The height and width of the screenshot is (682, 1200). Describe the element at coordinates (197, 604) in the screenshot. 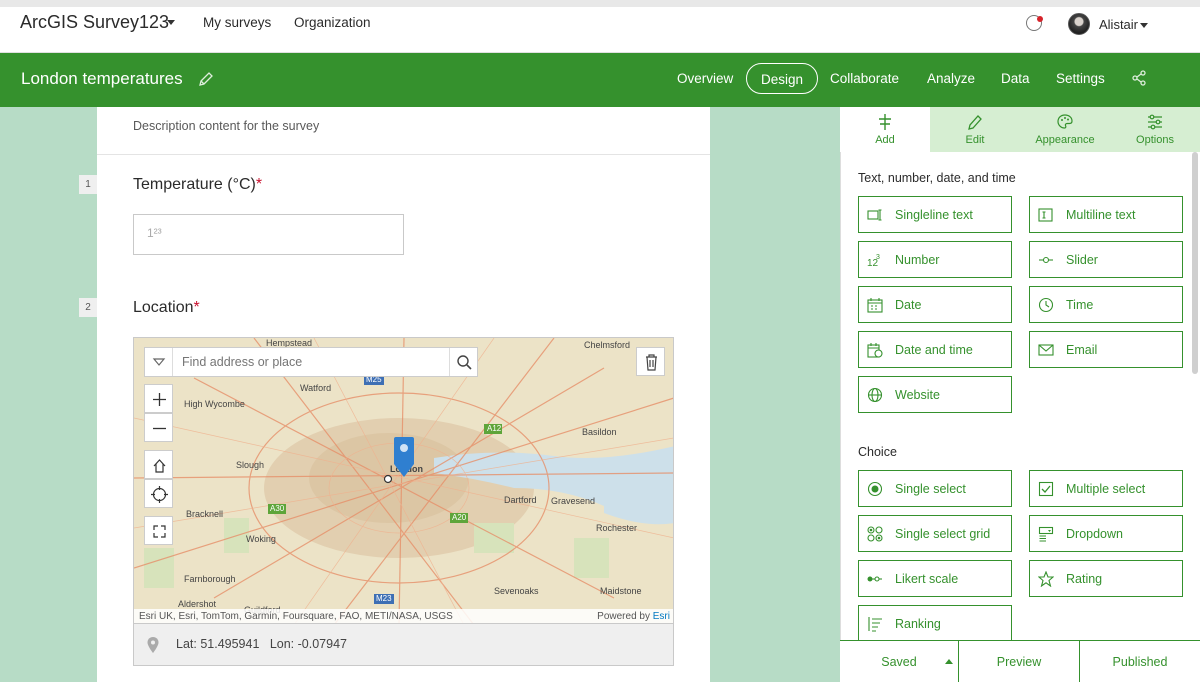

I see `map-label: Aldershot` at that location.